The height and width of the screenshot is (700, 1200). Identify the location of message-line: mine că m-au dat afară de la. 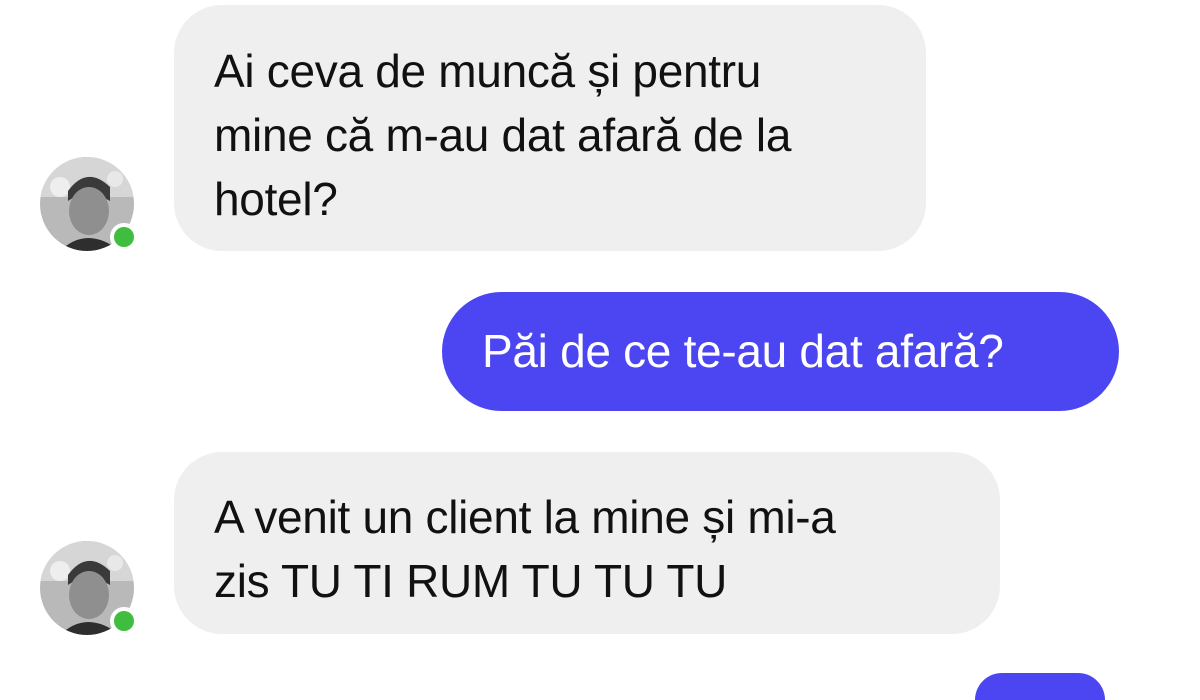
(503, 135).